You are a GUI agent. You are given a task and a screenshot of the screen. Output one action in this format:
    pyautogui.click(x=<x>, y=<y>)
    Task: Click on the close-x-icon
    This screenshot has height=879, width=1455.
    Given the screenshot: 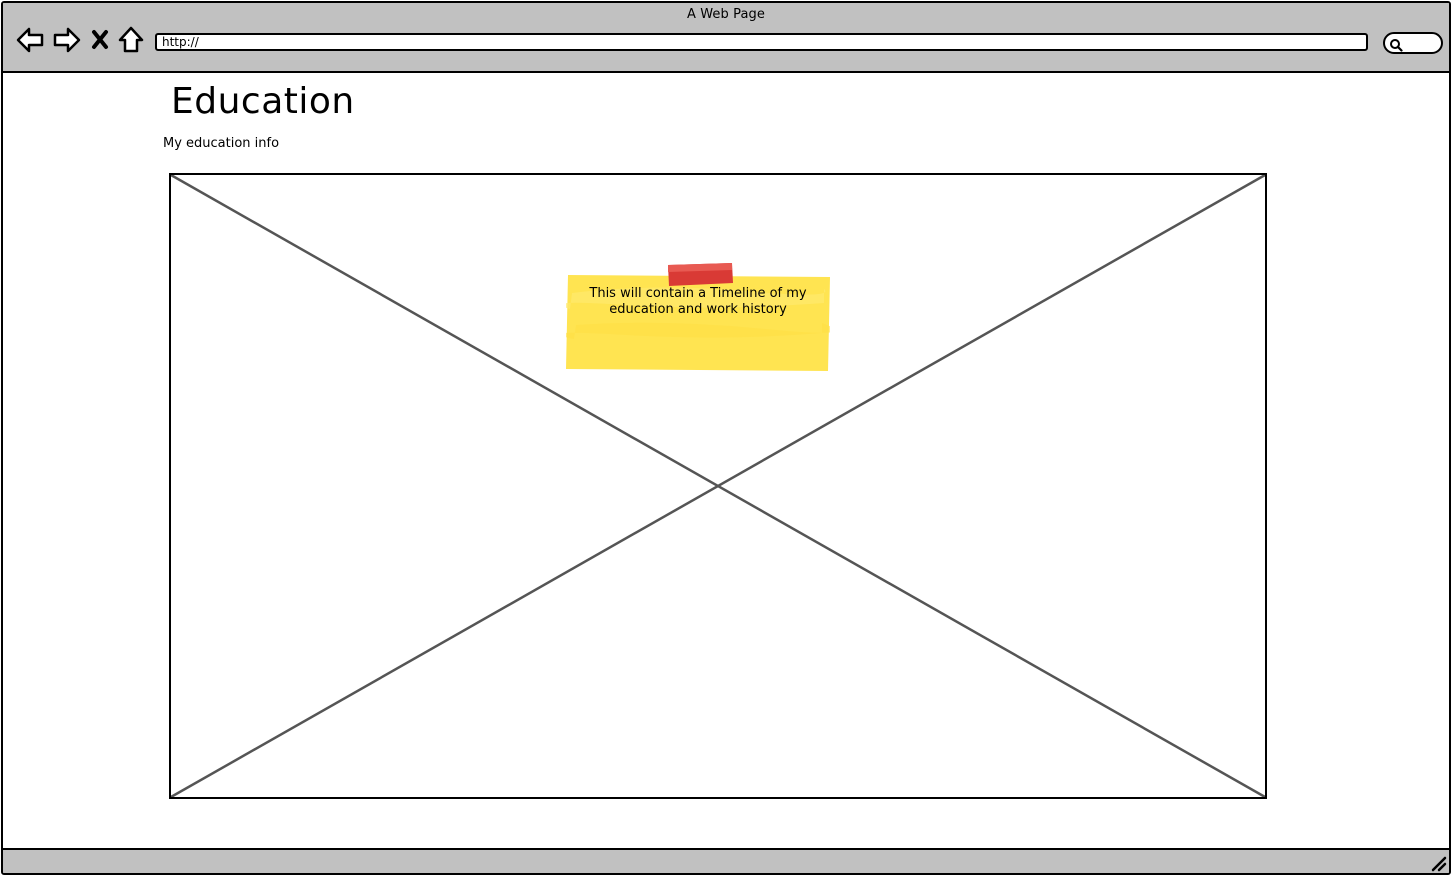 What is the action you would take?
    pyautogui.click(x=100, y=40)
    